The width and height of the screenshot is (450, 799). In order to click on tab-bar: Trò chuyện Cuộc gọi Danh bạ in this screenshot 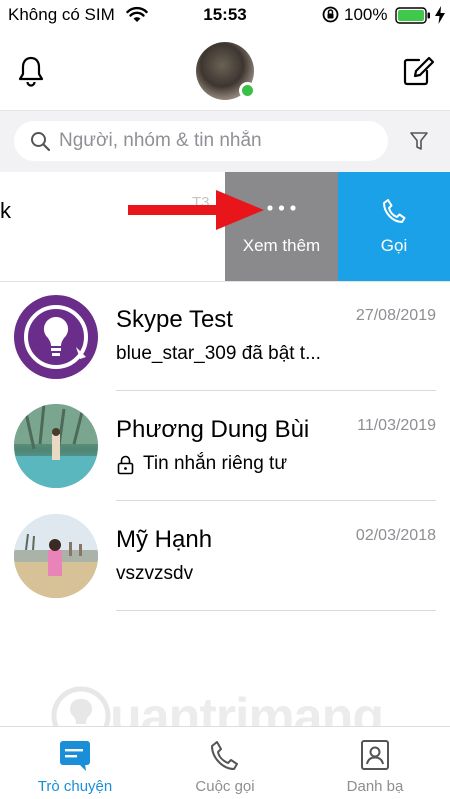, I will do `click(225, 762)`.